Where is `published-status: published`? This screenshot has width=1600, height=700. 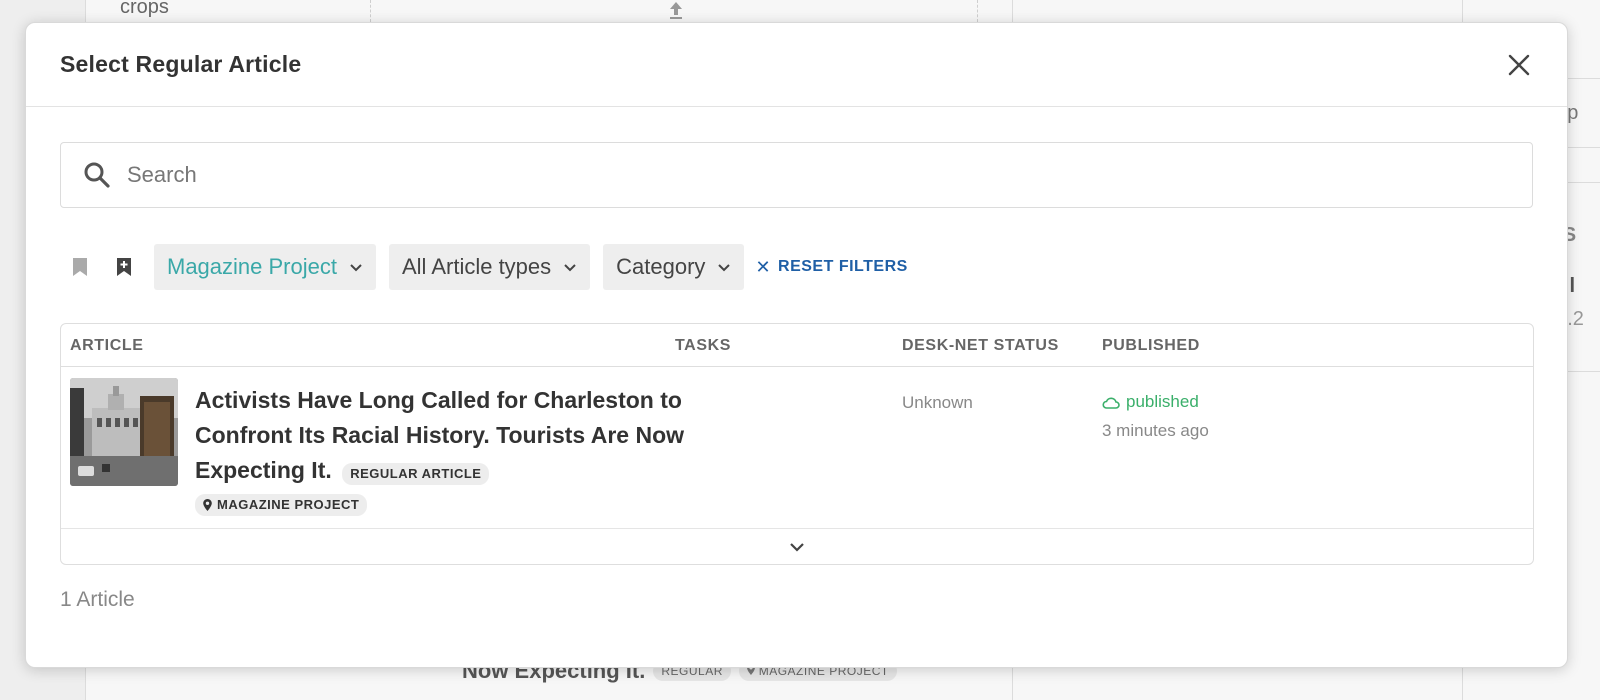 published-status: published is located at coordinates (1150, 402).